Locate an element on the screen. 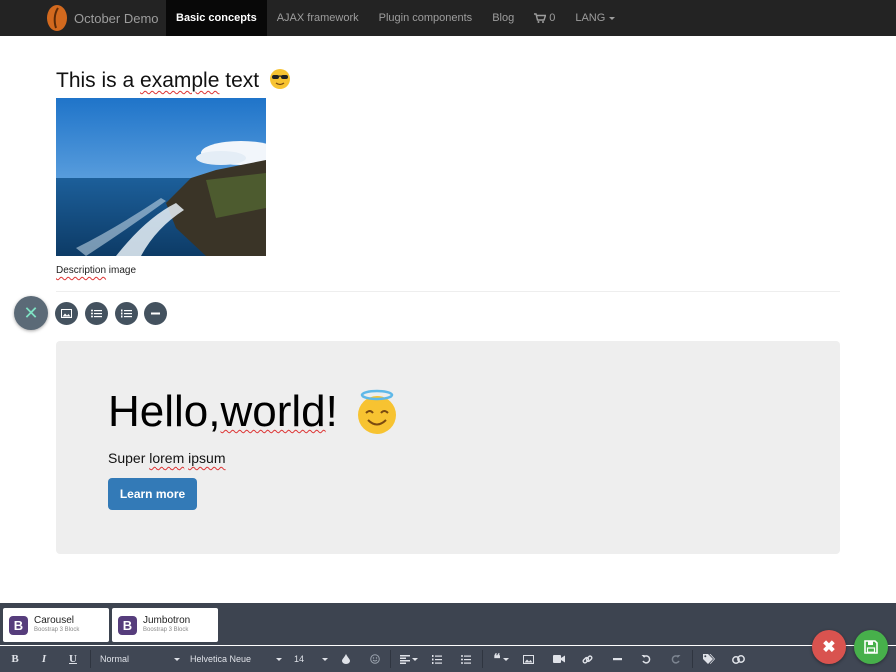 The width and height of the screenshot is (896, 672). undo-button is located at coordinates (646, 659).